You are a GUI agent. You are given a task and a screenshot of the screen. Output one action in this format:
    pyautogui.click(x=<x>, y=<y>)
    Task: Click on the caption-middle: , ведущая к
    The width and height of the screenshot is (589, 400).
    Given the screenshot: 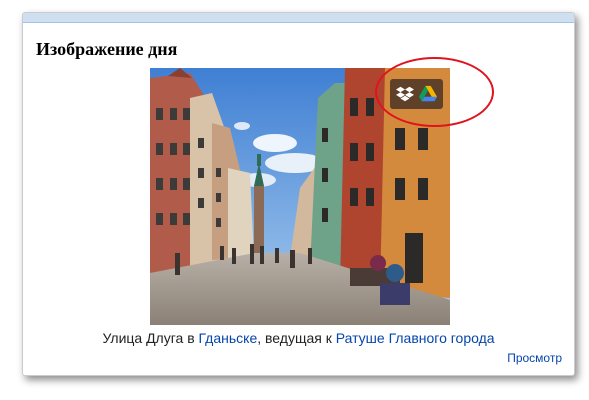 What is the action you would take?
    pyautogui.click(x=296, y=338)
    